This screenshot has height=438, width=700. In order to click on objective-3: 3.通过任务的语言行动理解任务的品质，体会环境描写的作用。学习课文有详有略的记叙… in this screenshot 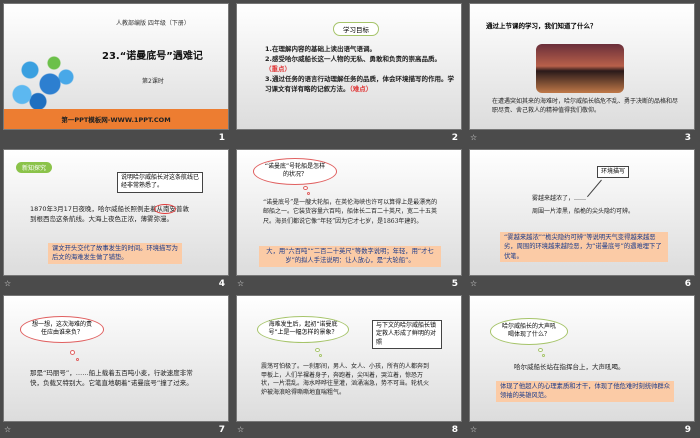, I will do `click(359, 84)`.